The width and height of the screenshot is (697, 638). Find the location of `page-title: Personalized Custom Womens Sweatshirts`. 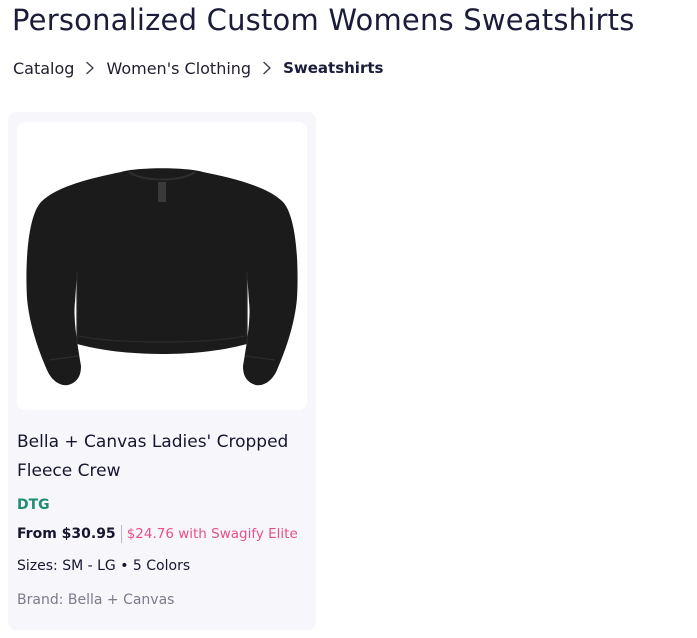

page-title: Personalized Custom Womens Sweatshirts is located at coordinates (323, 20).